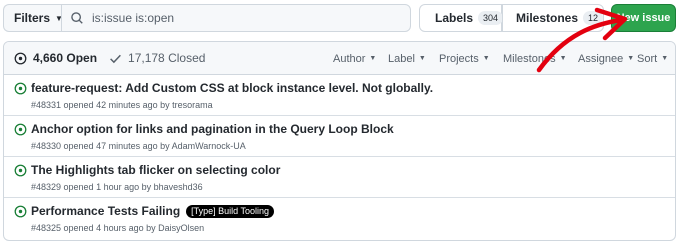 This screenshot has height=241, width=680. What do you see at coordinates (230, 211) in the screenshot?
I see `issue-label-badge: [Type] Build Tooling` at bounding box center [230, 211].